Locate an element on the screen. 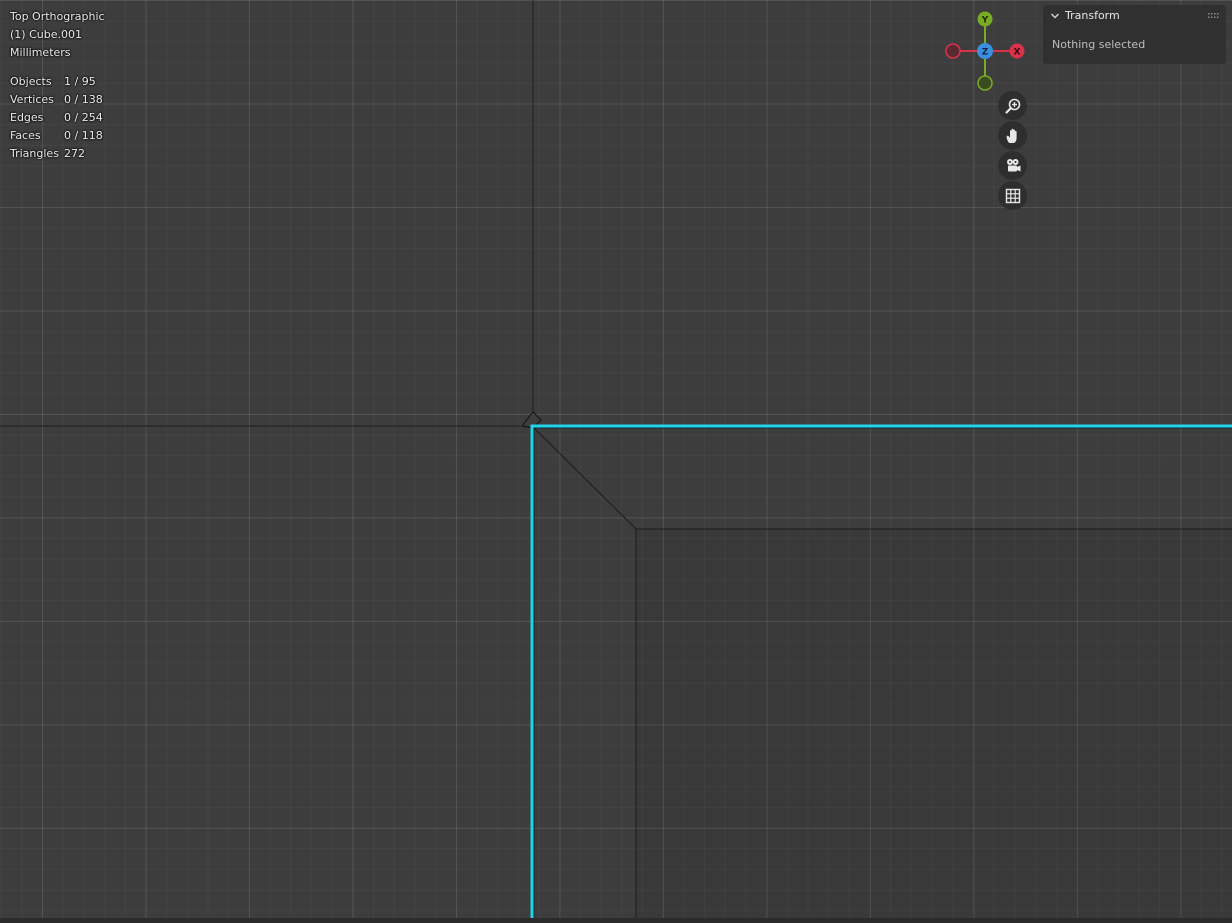 This screenshot has width=1232, height=923. empty-selection-message: Nothing selected is located at coordinates (1099, 44).